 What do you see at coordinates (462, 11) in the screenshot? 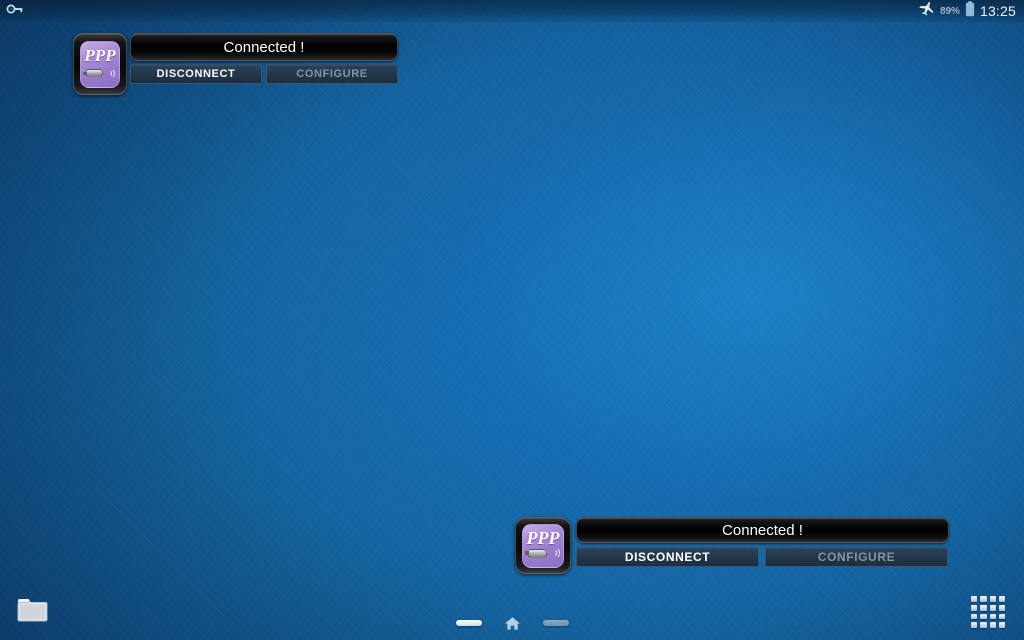
I see `status-bar-notifications` at bounding box center [462, 11].